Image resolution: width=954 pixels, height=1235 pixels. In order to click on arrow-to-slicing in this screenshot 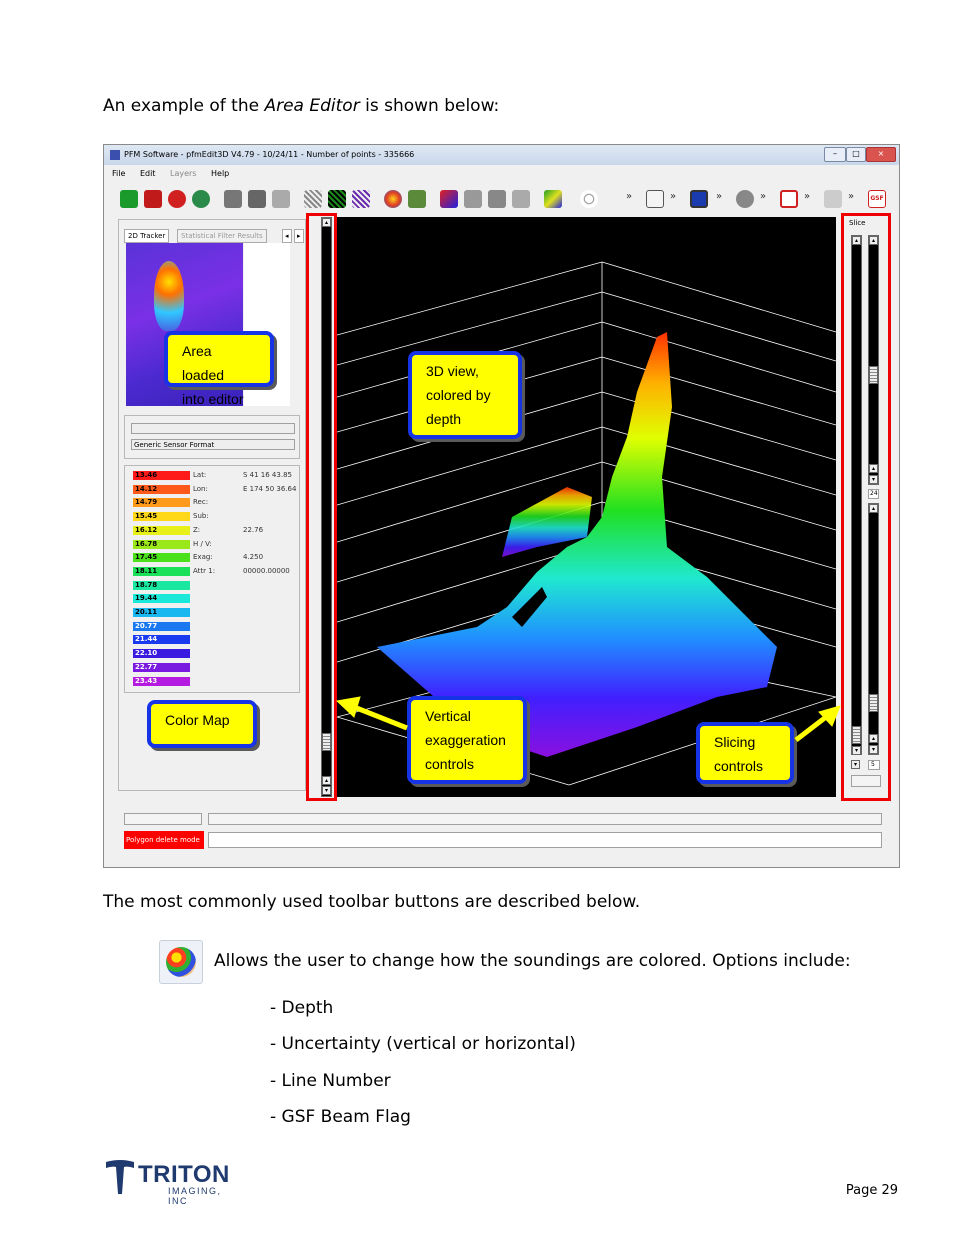, I will do `click(811, 728)`.